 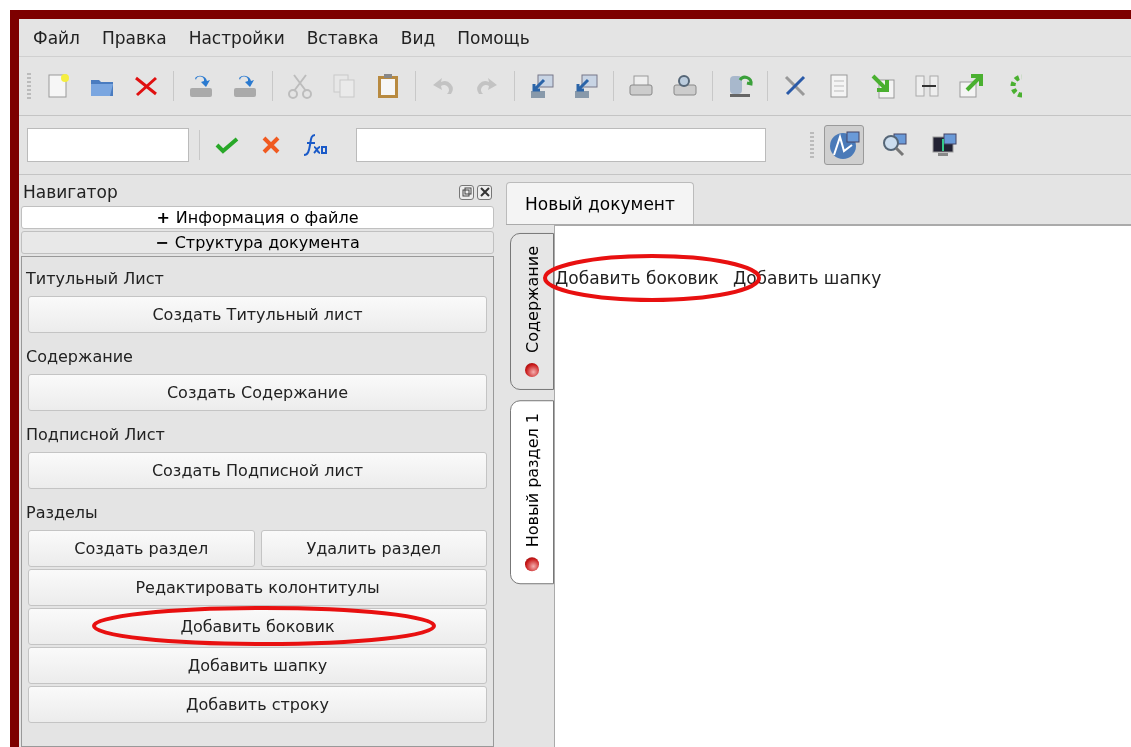 What do you see at coordinates (257, 314) in the screenshot?
I see `action-button: Создать Титульный лист` at bounding box center [257, 314].